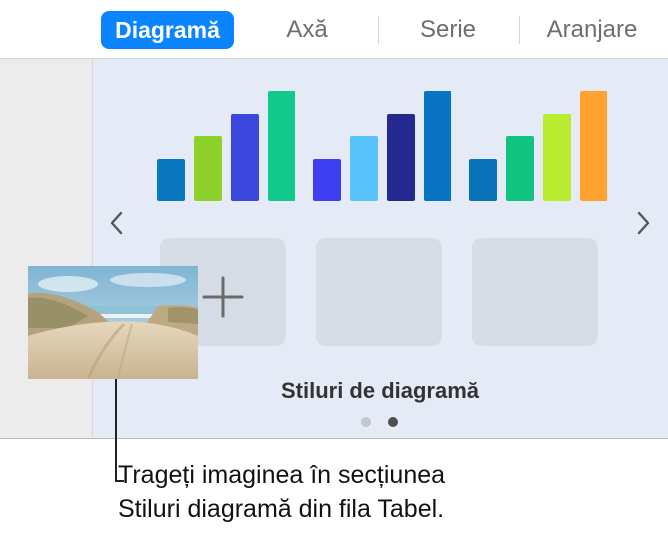 The height and width of the screenshot is (535, 668). Describe the element at coordinates (117, 223) in the screenshot. I see `chevron-left-icon` at that location.